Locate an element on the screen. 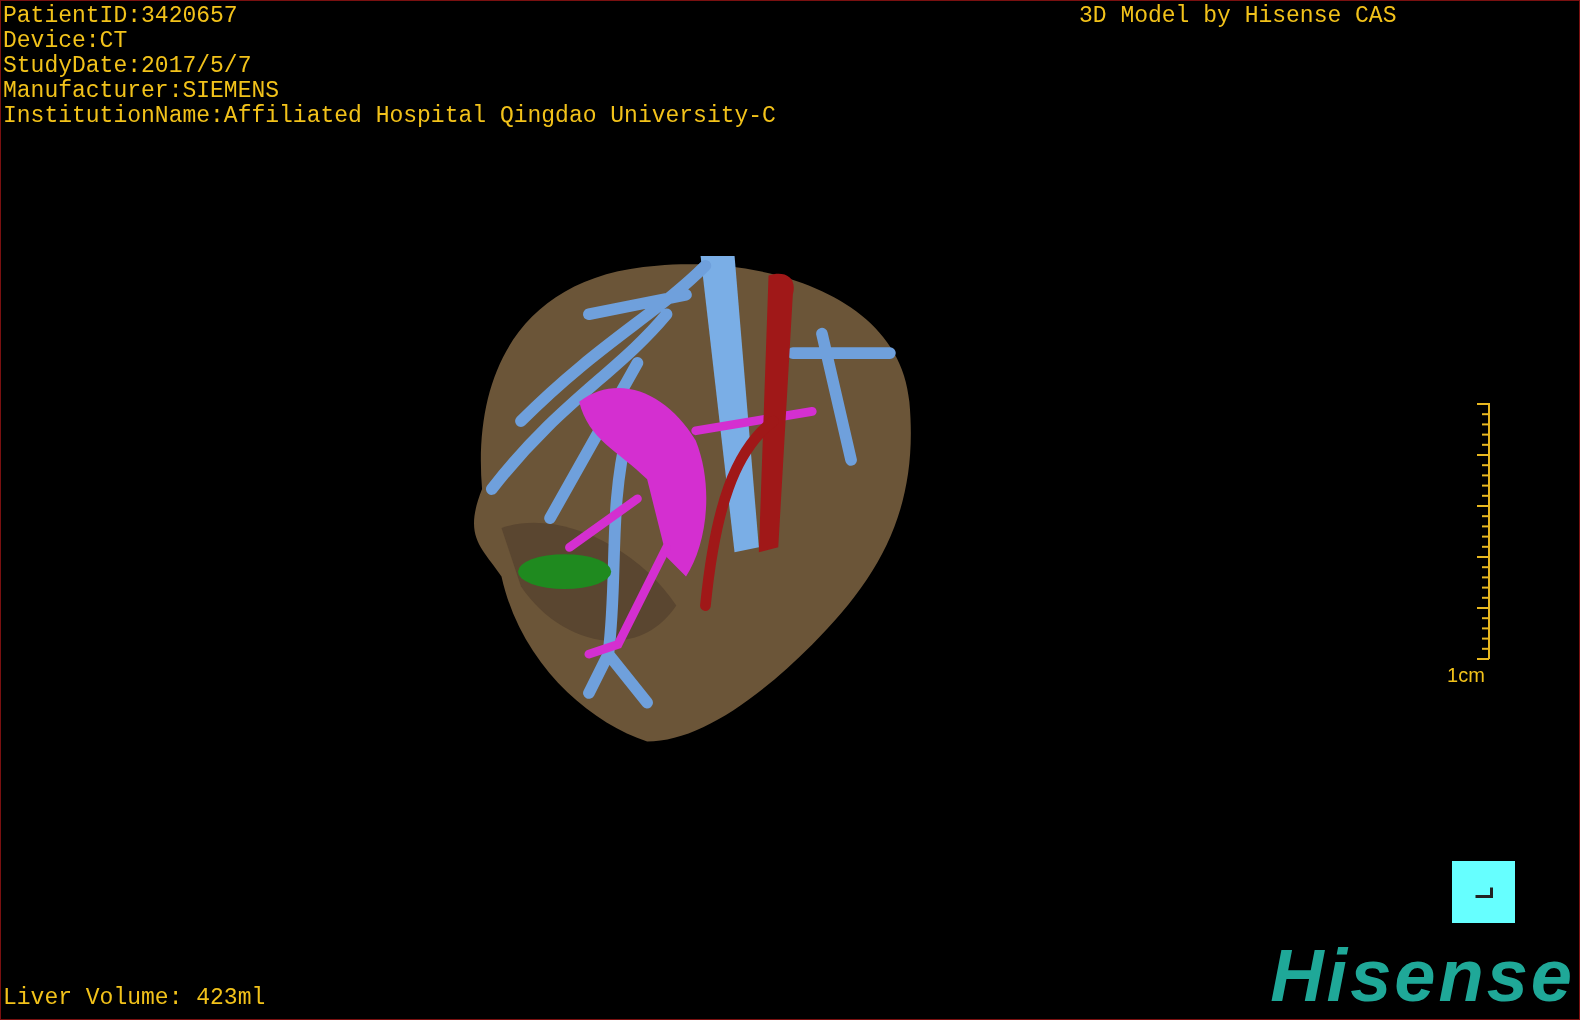  view-toggle-button is located at coordinates (1483, 892).